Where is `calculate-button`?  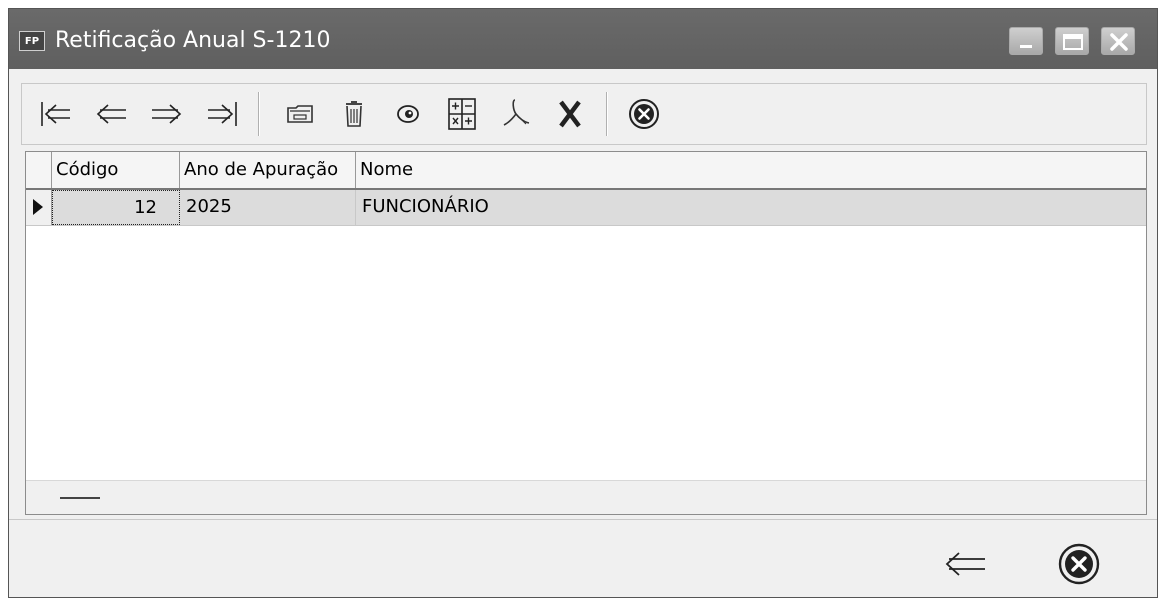
calculate-button is located at coordinates (462, 114).